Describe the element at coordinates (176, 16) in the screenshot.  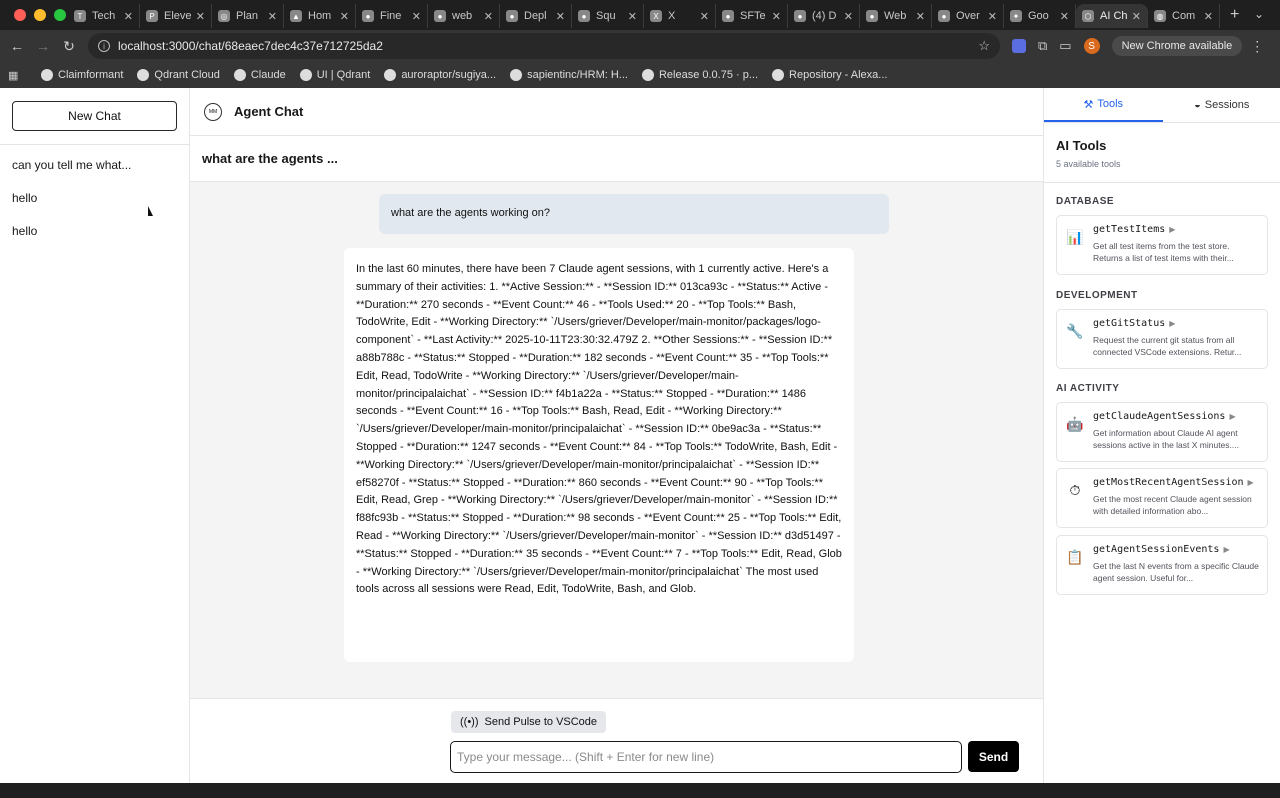
I see `browser-tab: P Eleve ✕` at that location.